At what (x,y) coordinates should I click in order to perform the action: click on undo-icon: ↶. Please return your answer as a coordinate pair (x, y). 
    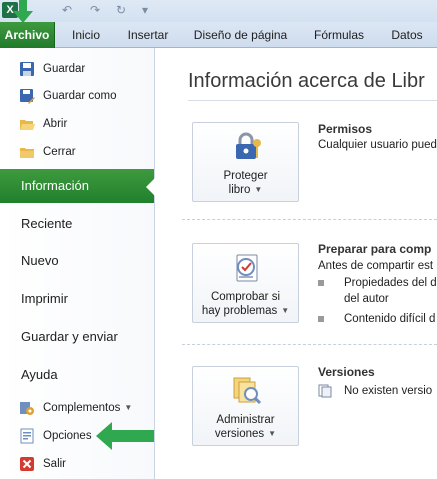
    Looking at the image, I should click on (67, 10).